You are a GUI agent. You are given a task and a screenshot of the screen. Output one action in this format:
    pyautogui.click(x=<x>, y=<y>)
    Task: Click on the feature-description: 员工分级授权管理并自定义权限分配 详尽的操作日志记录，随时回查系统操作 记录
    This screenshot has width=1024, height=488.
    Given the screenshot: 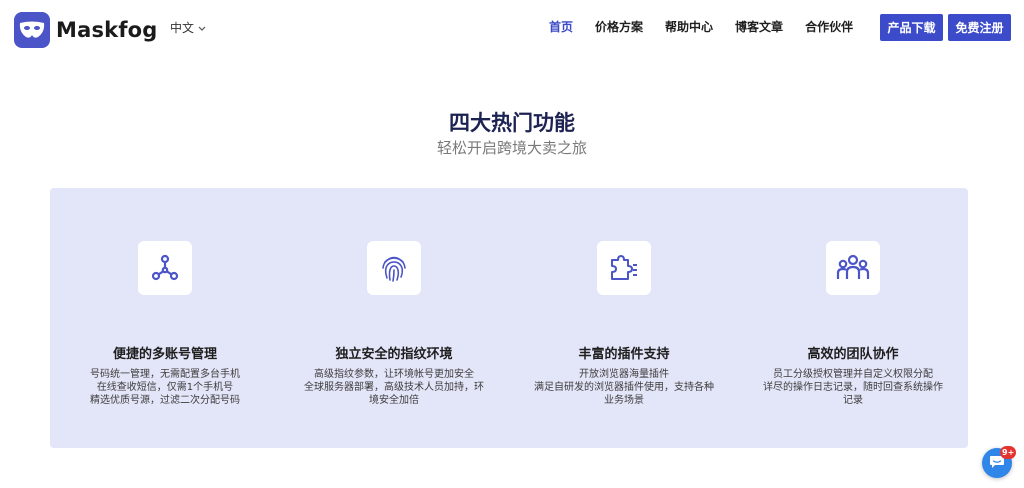 What is the action you would take?
    pyautogui.click(x=853, y=387)
    